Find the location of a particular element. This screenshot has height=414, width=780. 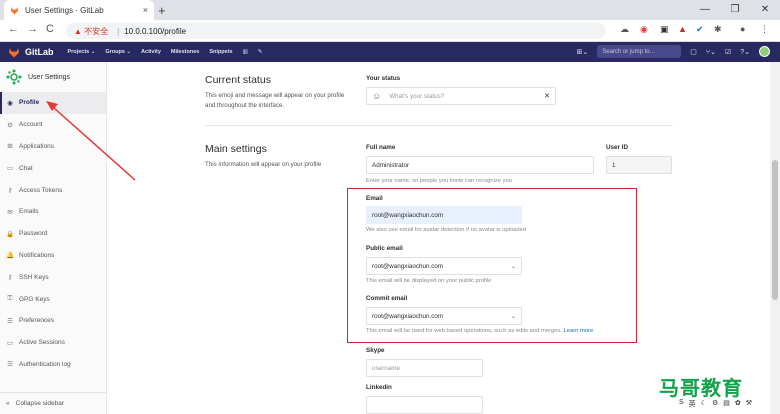

tray-icon: ✿ is located at coordinates (738, 404).